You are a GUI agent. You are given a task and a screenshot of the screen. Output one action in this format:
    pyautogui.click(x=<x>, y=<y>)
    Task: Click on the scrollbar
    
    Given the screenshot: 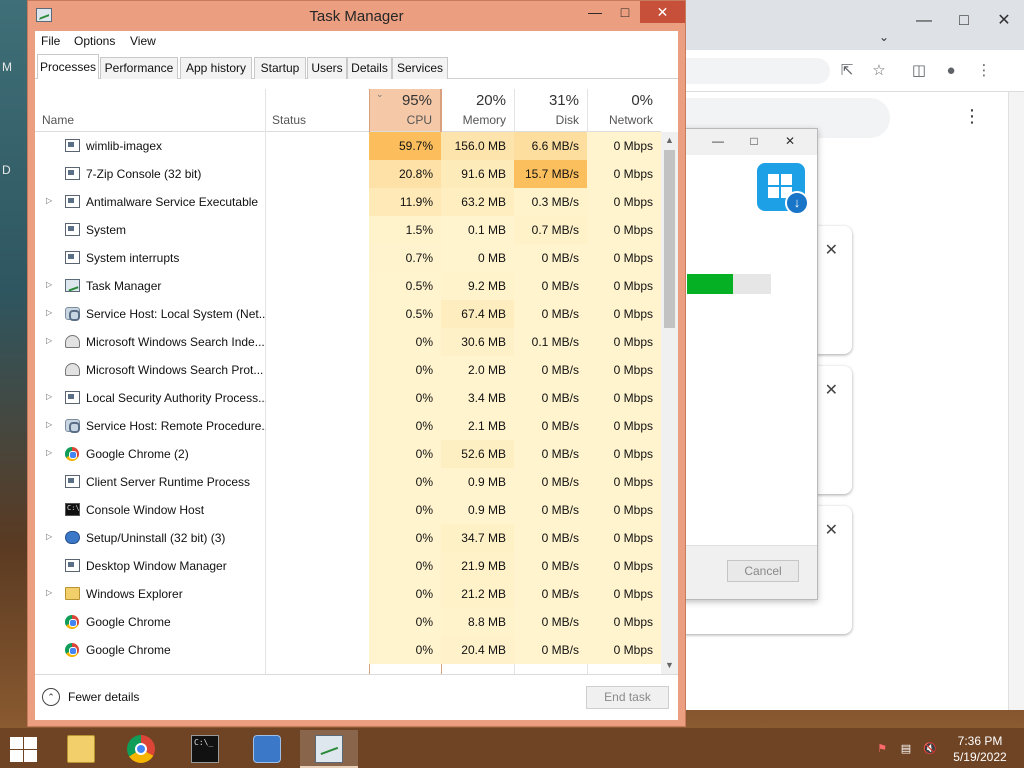 What is the action you would take?
    pyautogui.click(x=1016, y=401)
    